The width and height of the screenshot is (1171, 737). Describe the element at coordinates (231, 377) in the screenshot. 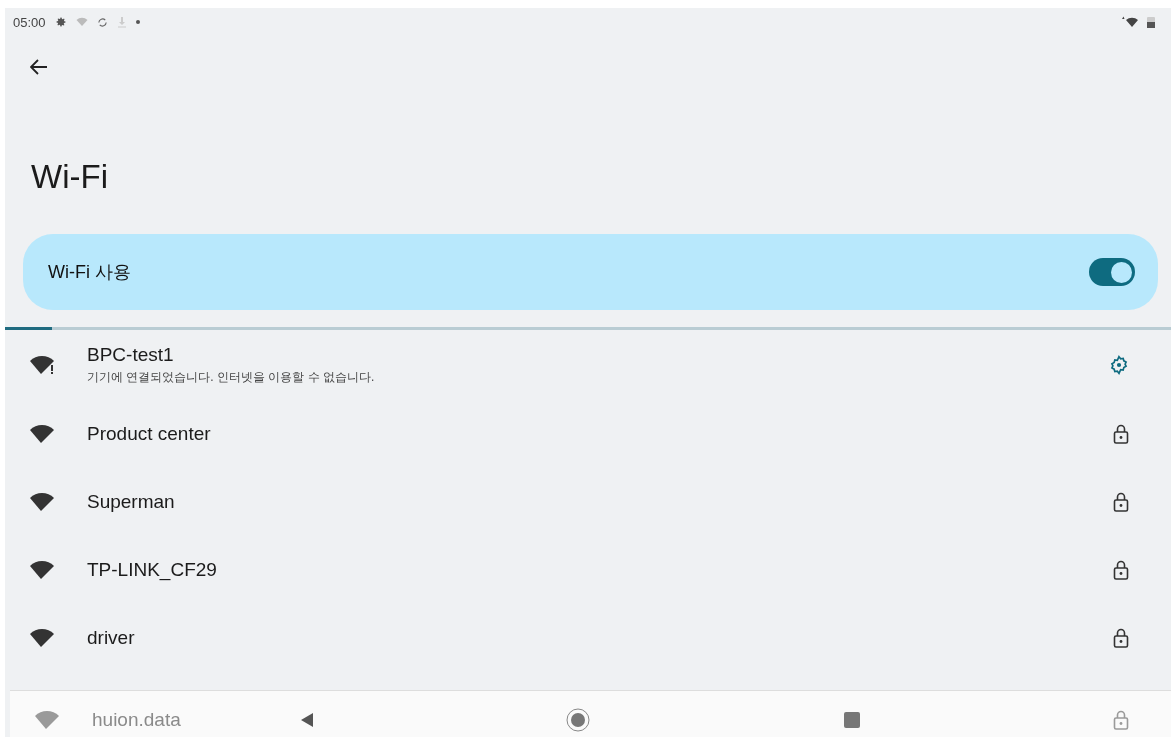

I see `network-status: 기기에 연결되었습니다. 인터넷을 이용할 수 없습니다.` at that location.